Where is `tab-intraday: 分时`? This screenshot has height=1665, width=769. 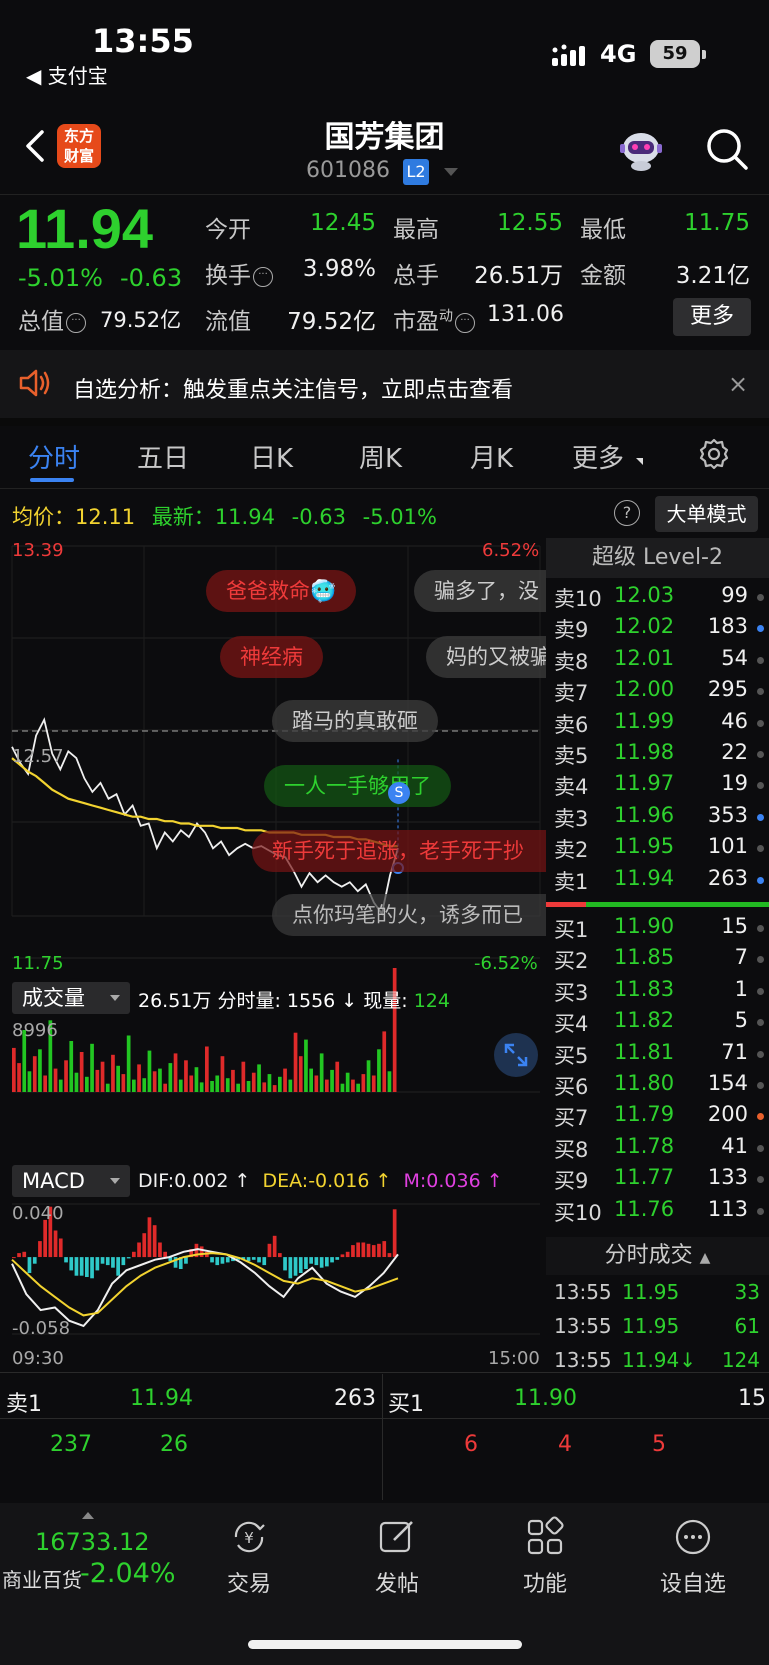 tab-intraday: 分时 is located at coordinates (54, 456).